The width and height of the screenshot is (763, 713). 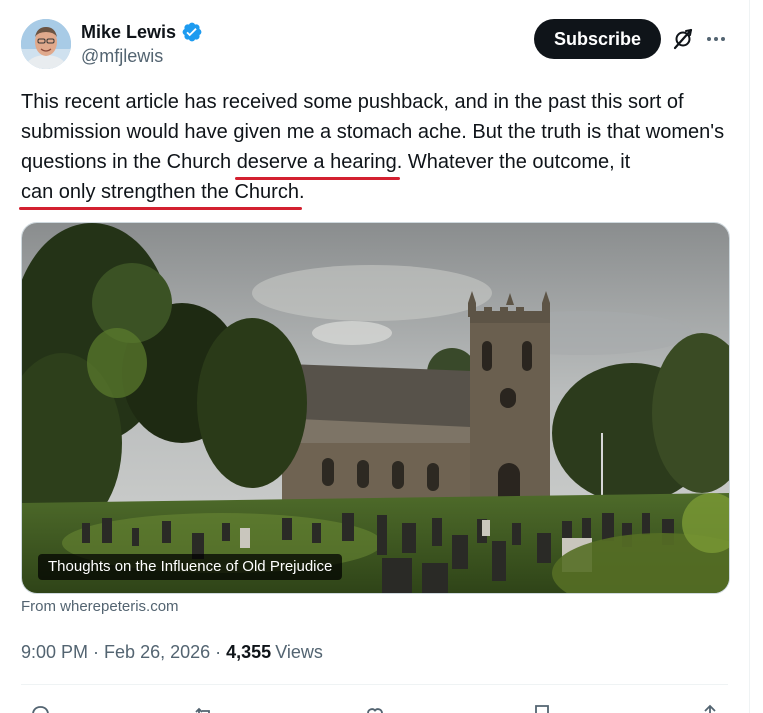 What do you see at coordinates (204, 708) in the screenshot?
I see `repost-icon` at bounding box center [204, 708].